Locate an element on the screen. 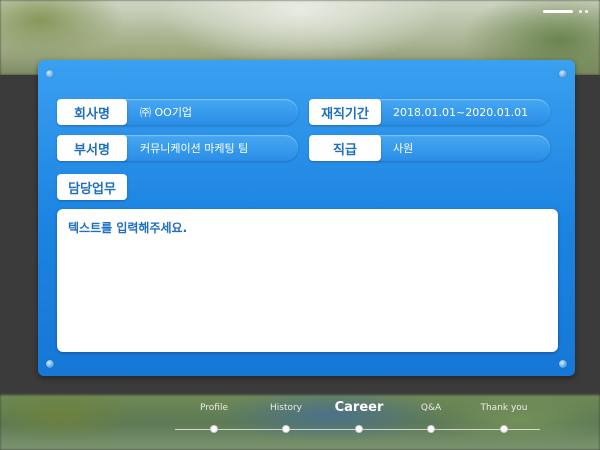  nav-label: Thank you is located at coordinates (504, 408).